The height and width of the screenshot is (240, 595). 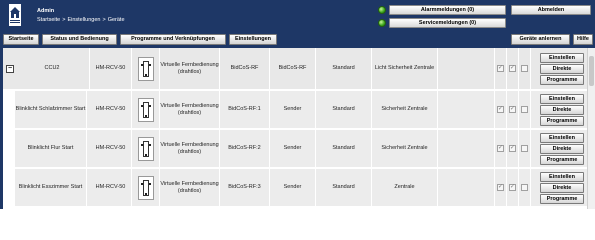 I want to click on teach-devices-button: Geräte anlernen, so click(x=540, y=39).